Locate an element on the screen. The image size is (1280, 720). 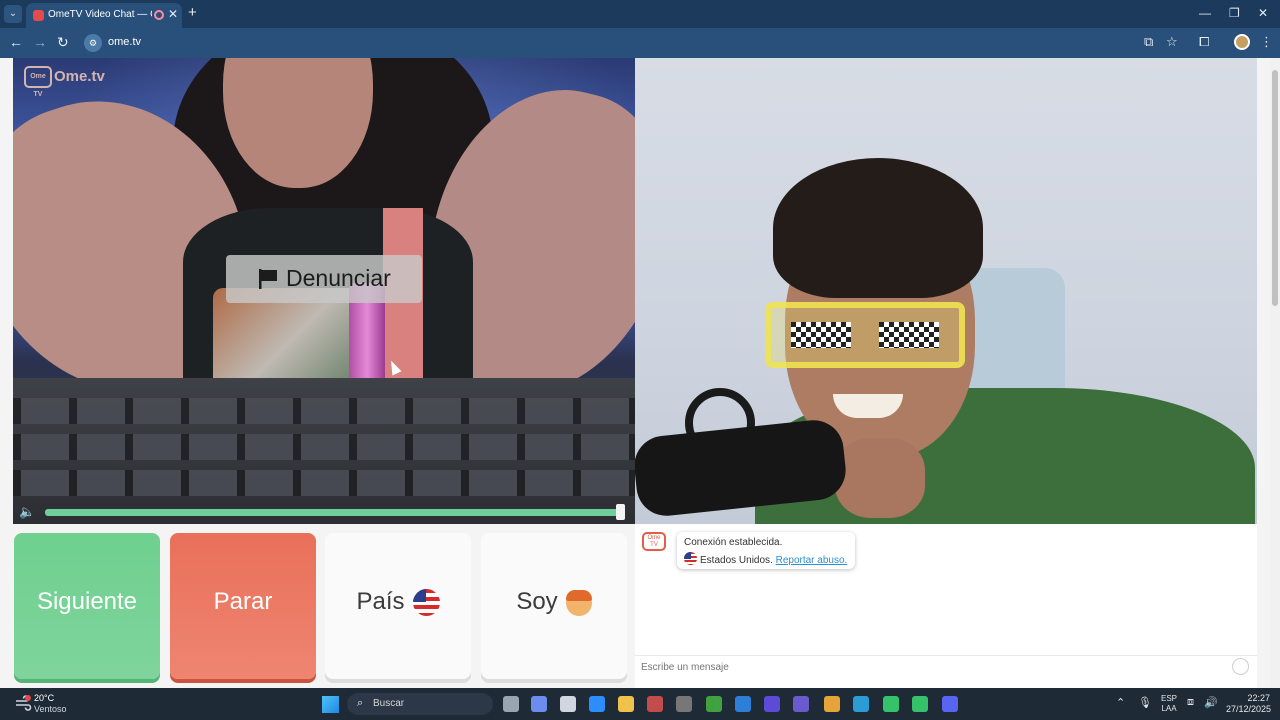
ometv-tv-icon: Ome TV is located at coordinates (38, 82).